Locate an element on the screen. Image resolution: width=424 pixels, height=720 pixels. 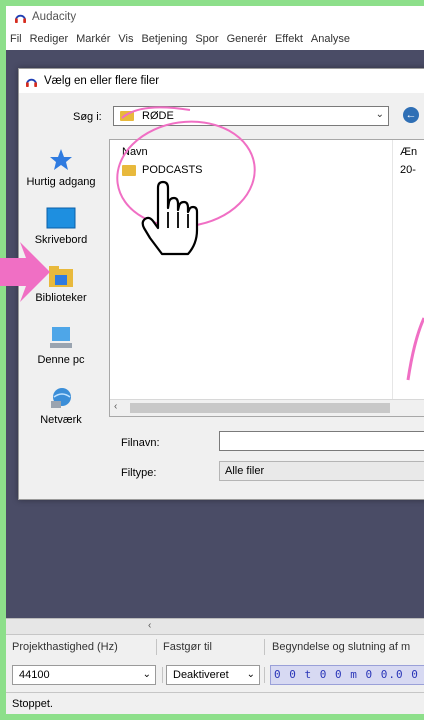
star-icon is located at coordinates (61, 159).